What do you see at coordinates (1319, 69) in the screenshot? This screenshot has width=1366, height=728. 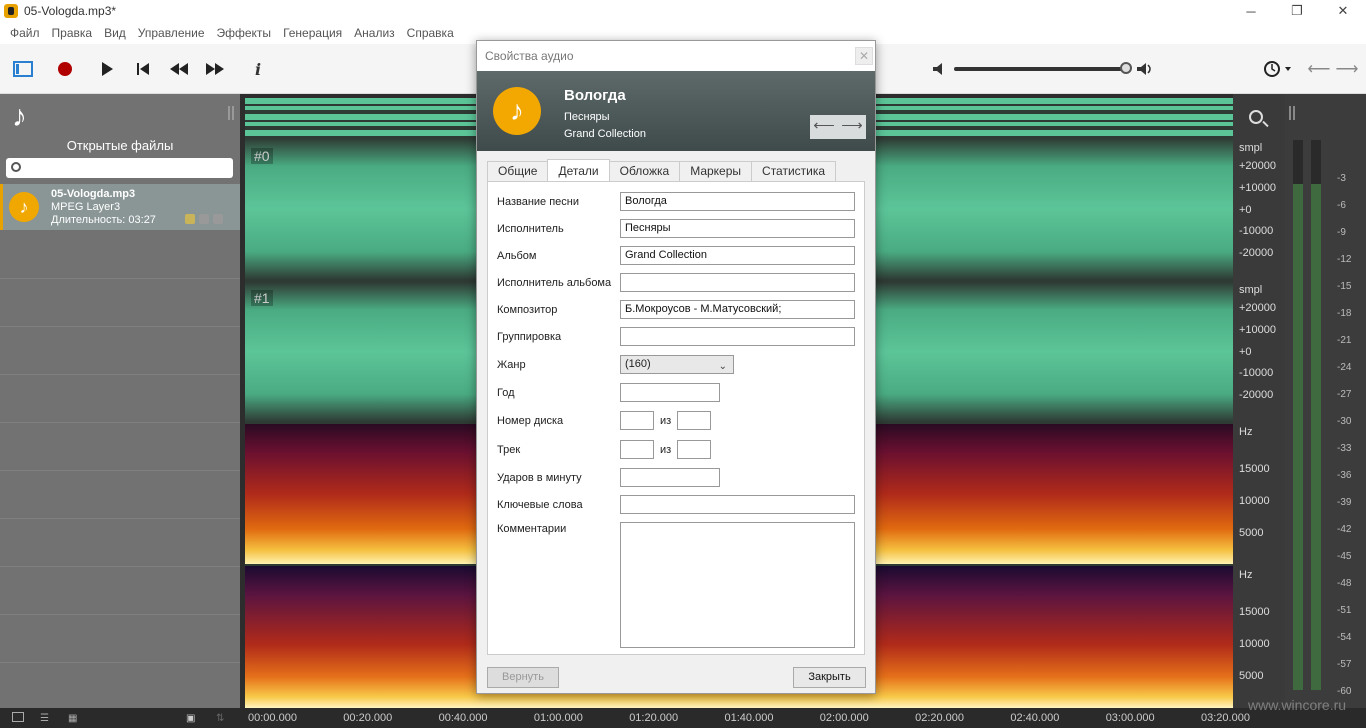 I see `back-arrow-icon: ⟵` at bounding box center [1319, 69].